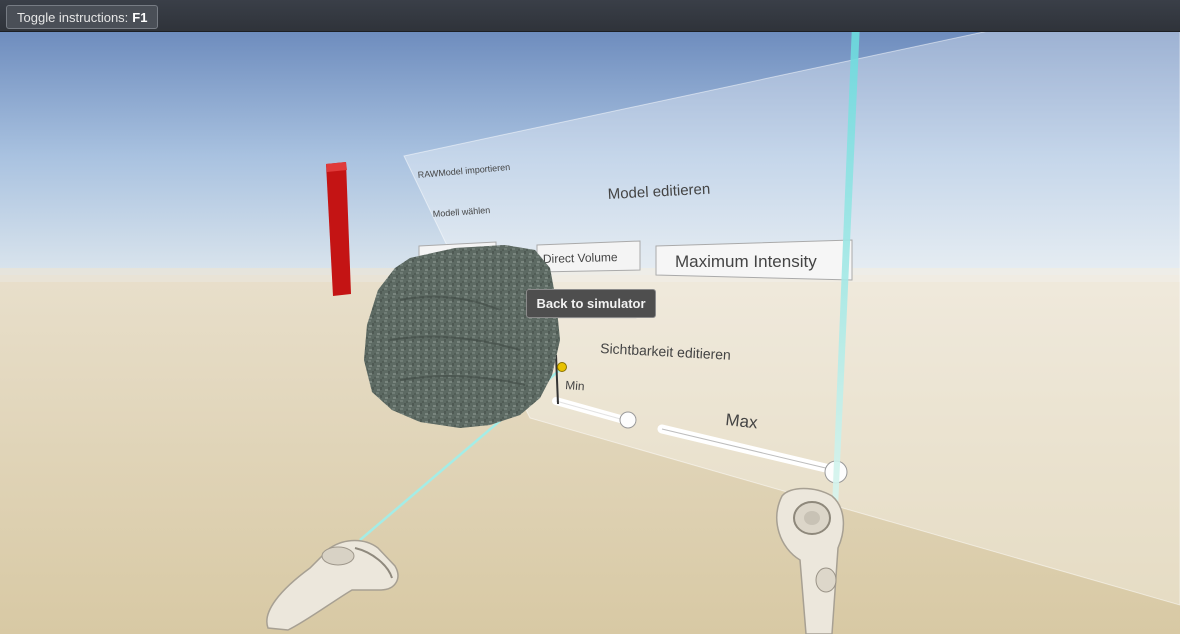 This screenshot has height=634, width=1180. Describe the element at coordinates (628, 420) in the screenshot. I see `min-slider-handle` at that location.